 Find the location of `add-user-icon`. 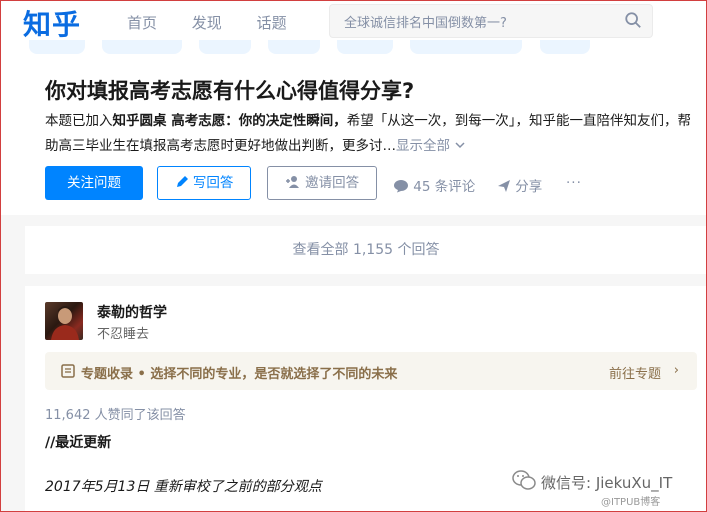

add-user-icon is located at coordinates (292, 182).